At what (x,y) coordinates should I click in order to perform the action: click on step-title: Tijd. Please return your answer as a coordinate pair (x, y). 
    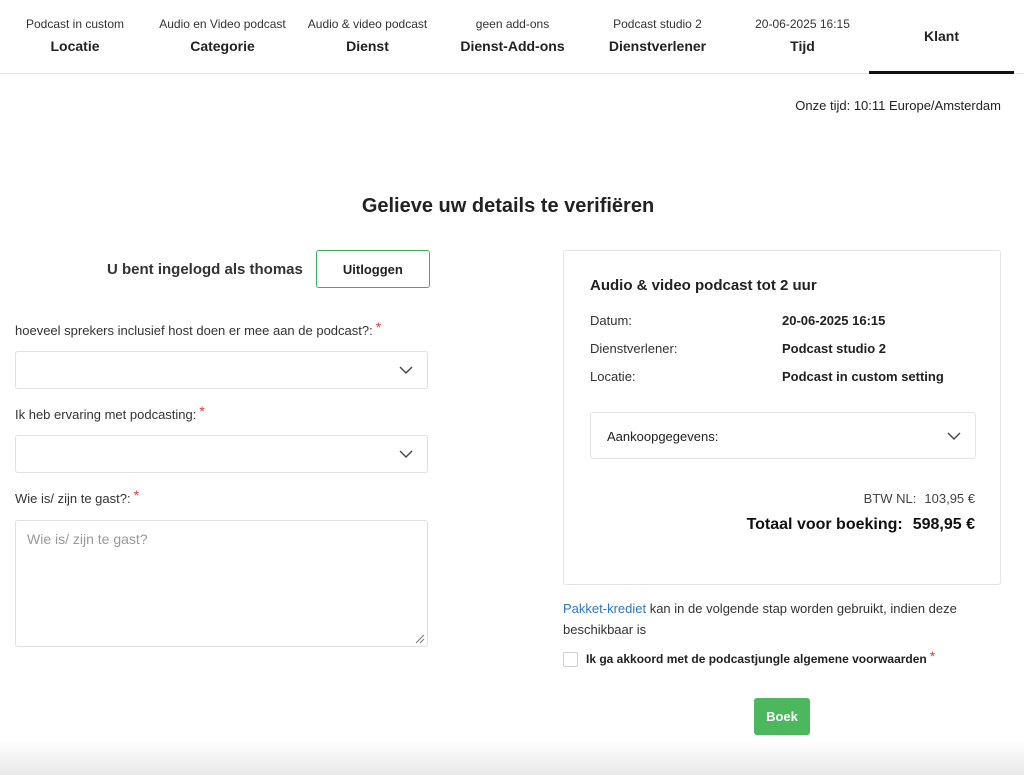
    Looking at the image, I should click on (802, 46).